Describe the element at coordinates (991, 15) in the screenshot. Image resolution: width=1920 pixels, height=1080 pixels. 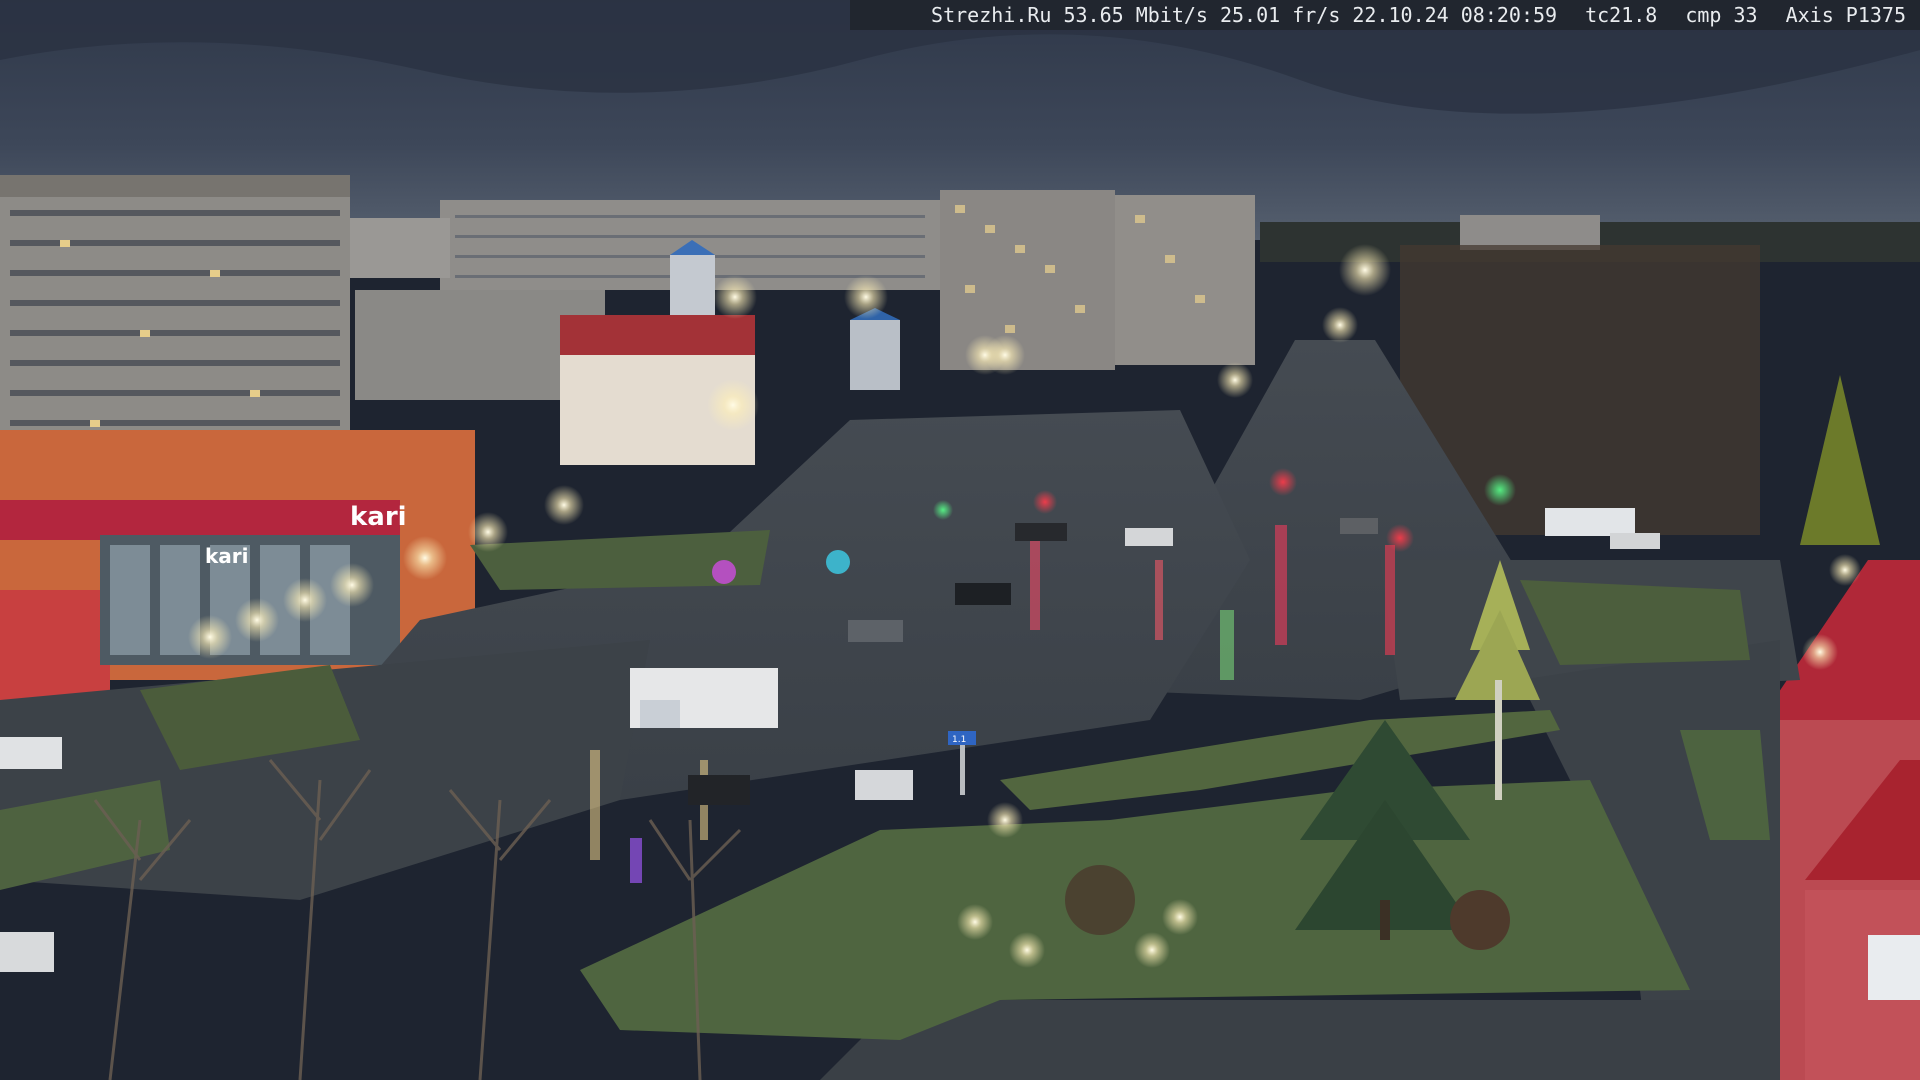
I see `overlay-site: Strezhi.Ru` at that location.